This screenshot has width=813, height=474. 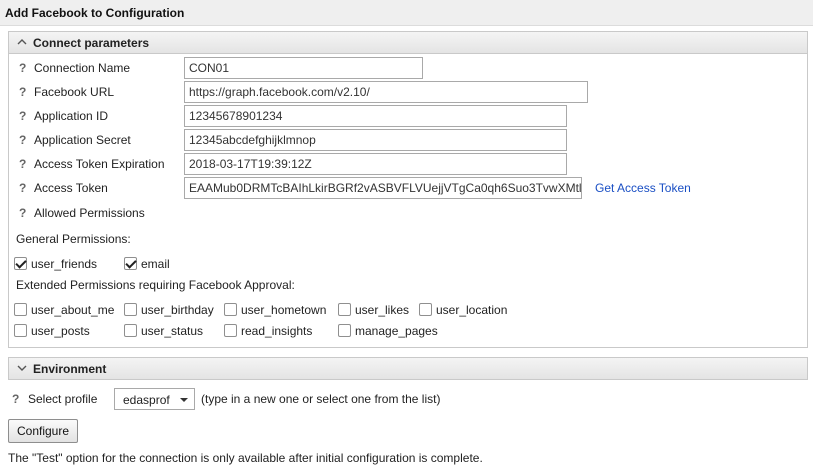 What do you see at coordinates (43, 431) in the screenshot?
I see `configure-button: Configure` at bounding box center [43, 431].